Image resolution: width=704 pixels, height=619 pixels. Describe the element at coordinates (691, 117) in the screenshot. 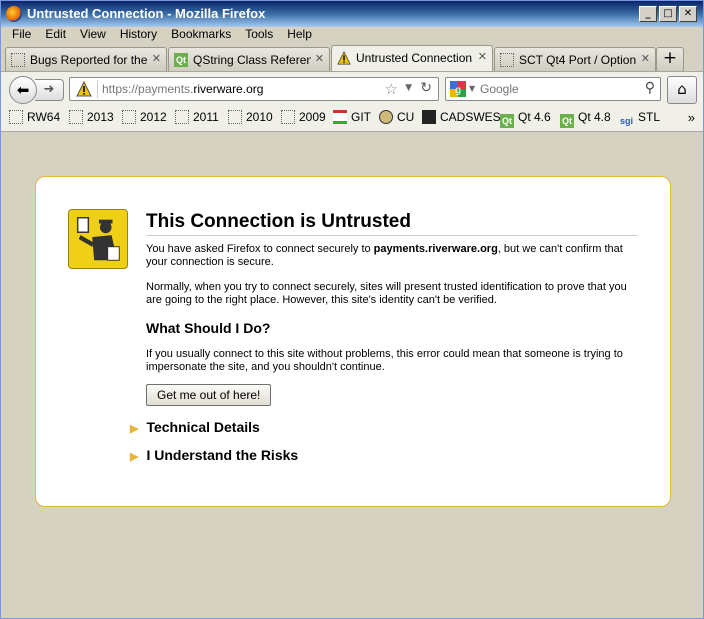

I see `bookmarks-overflow-icon: »` at that location.